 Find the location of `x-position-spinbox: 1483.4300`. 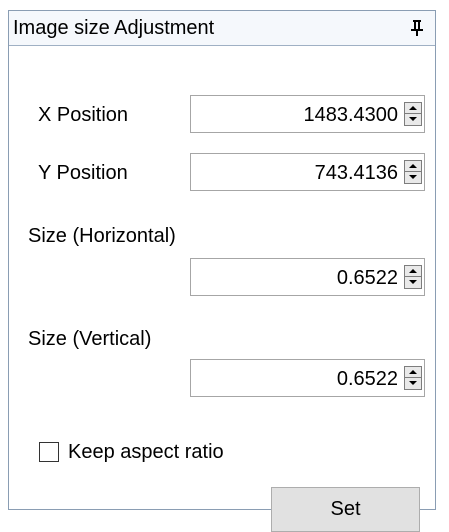

x-position-spinbox: 1483.4300 is located at coordinates (307, 114).